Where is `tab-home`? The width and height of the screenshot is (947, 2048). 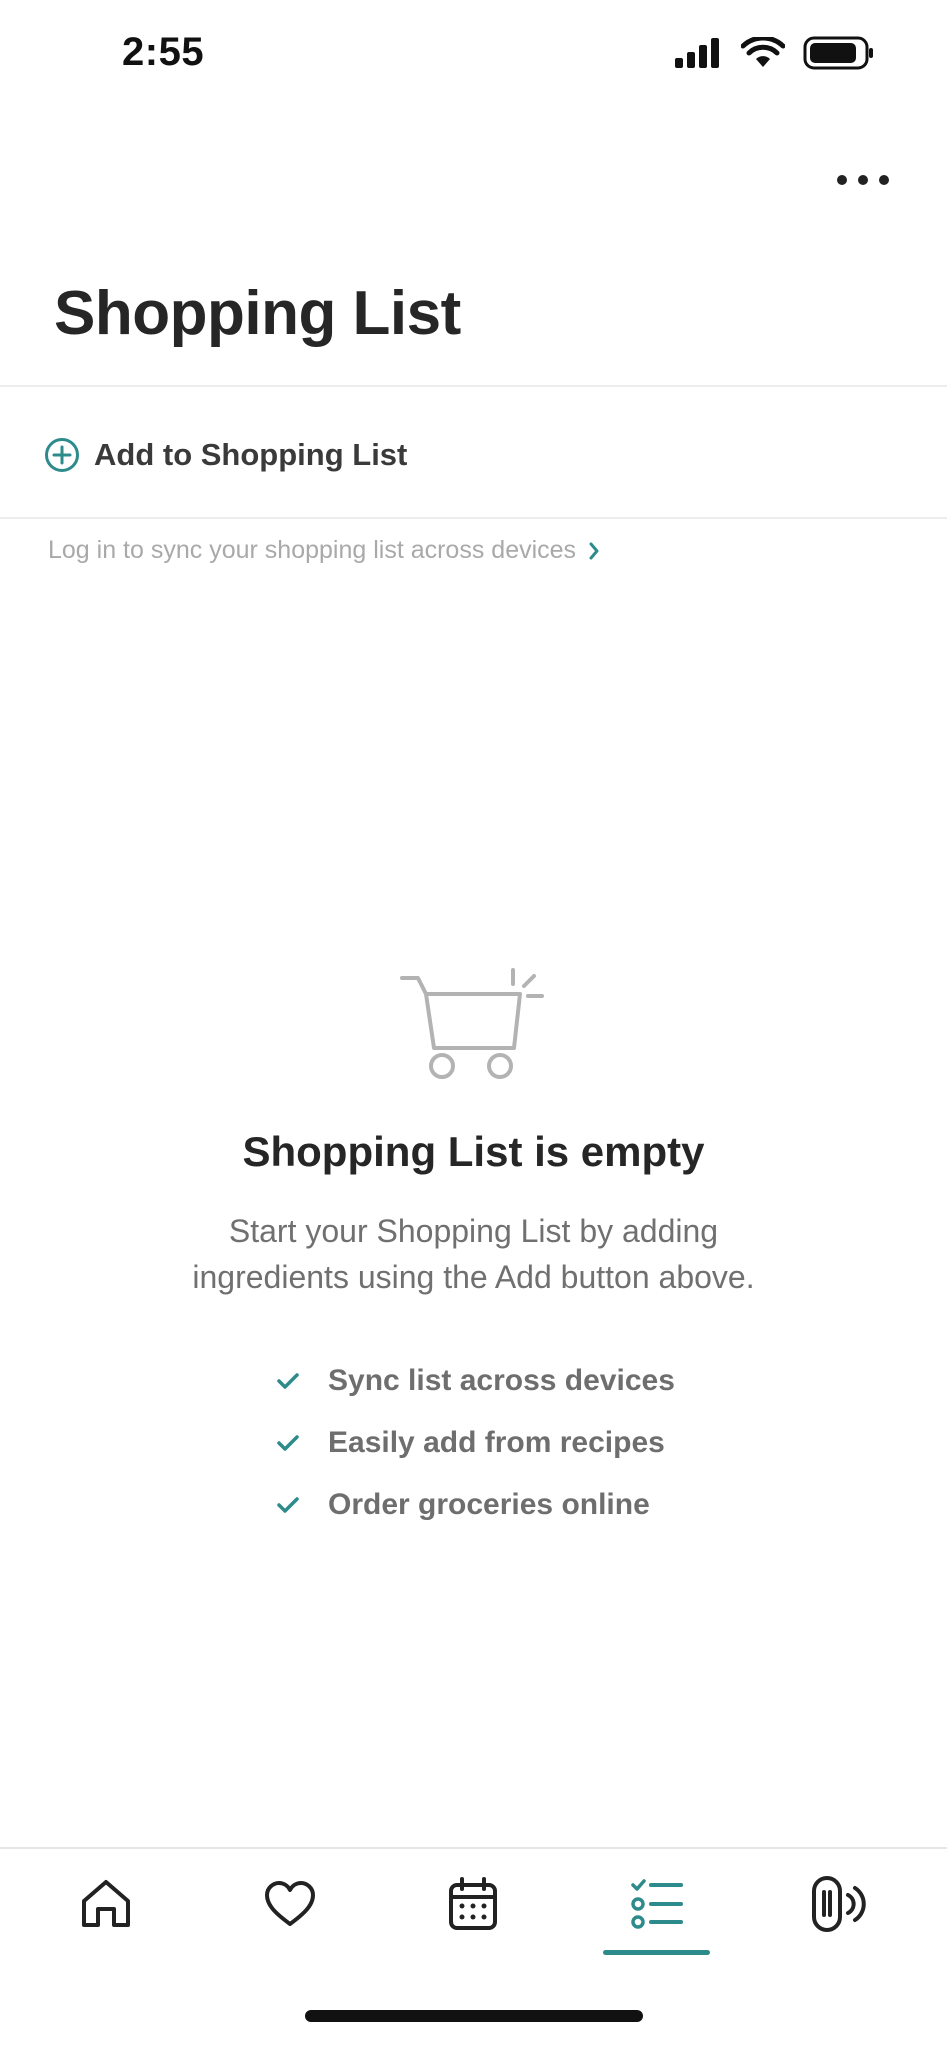 tab-home is located at coordinates (106, 1904).